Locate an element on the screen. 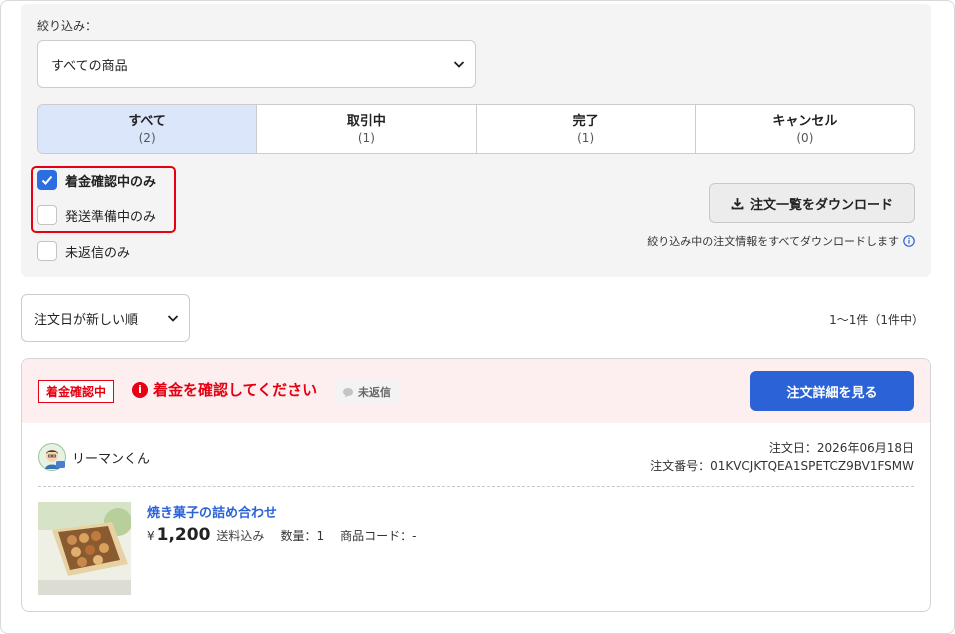 The height and width of the screenshot is (634, 955). payment-alert: i 着金を確認してください is located at coordinates (224, 389).